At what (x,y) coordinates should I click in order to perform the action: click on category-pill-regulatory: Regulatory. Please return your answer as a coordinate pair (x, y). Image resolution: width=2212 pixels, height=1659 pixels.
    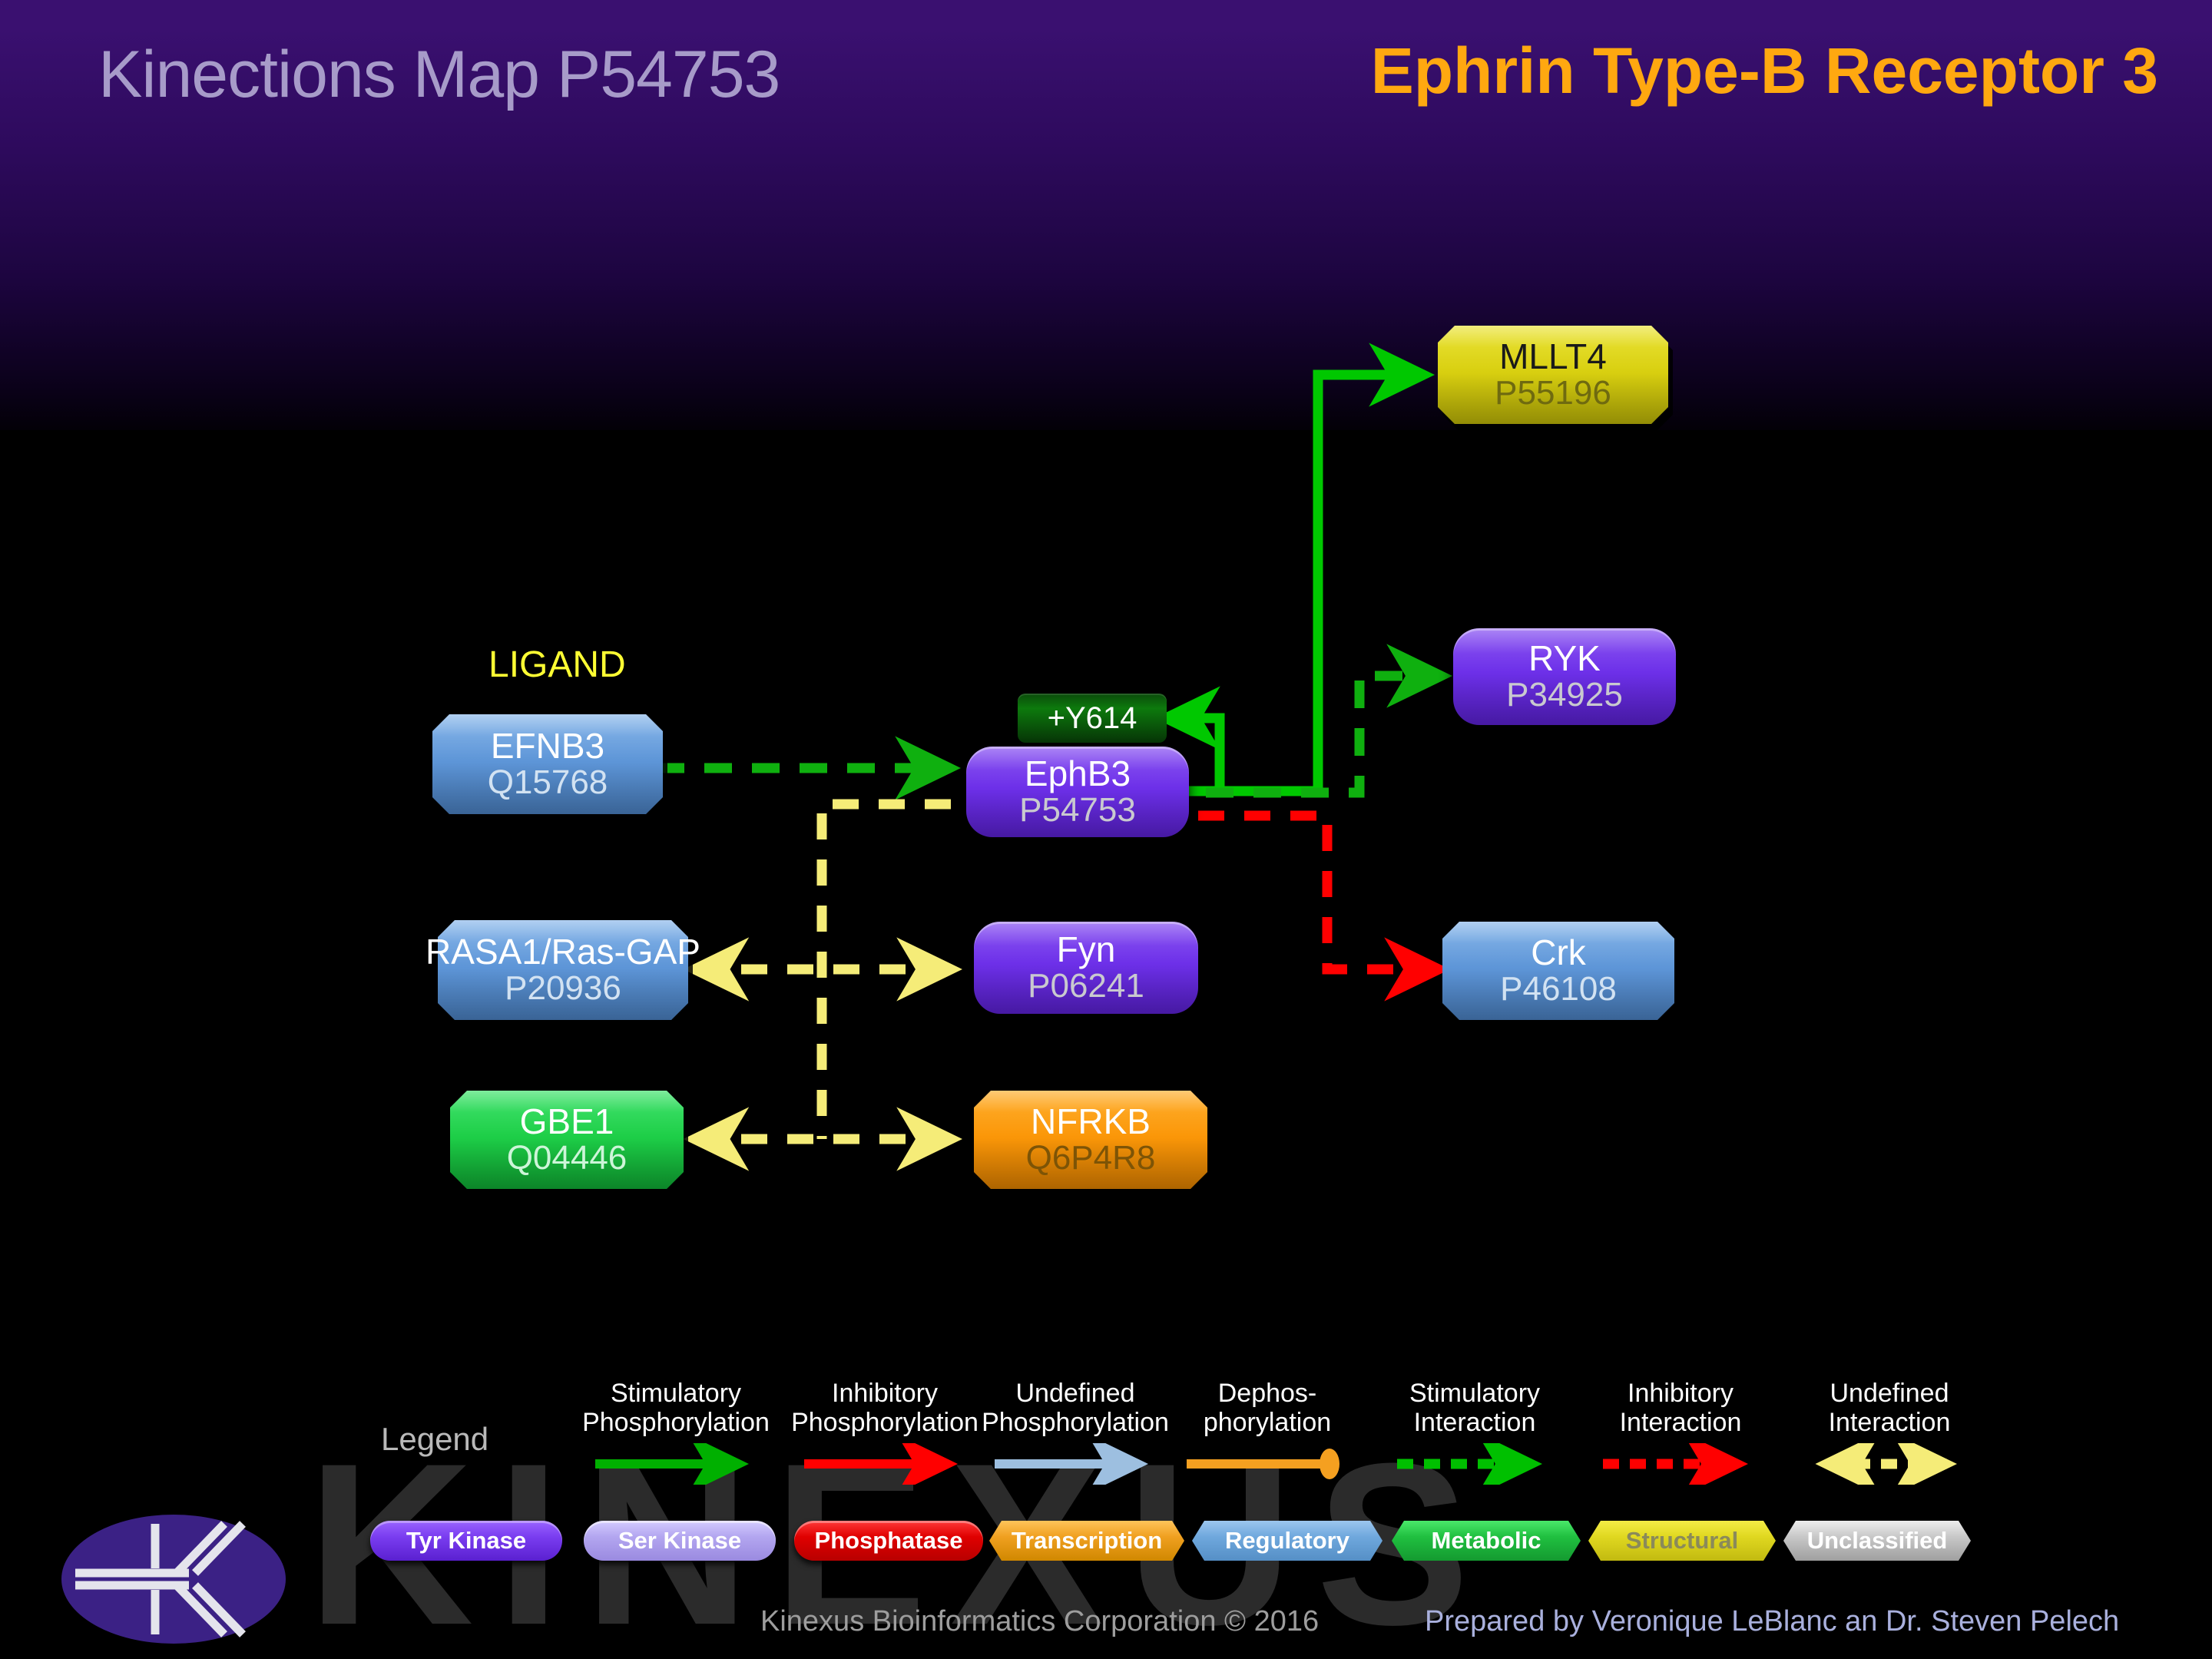
    Looking at the image, I should click on (1287, 1541).